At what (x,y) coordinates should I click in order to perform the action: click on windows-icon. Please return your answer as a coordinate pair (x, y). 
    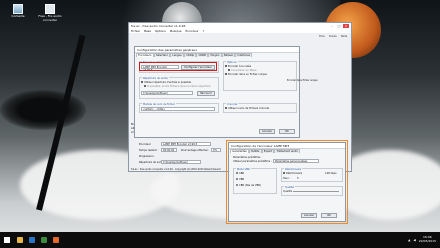
    Looking at the image, I should click on (7, 240).